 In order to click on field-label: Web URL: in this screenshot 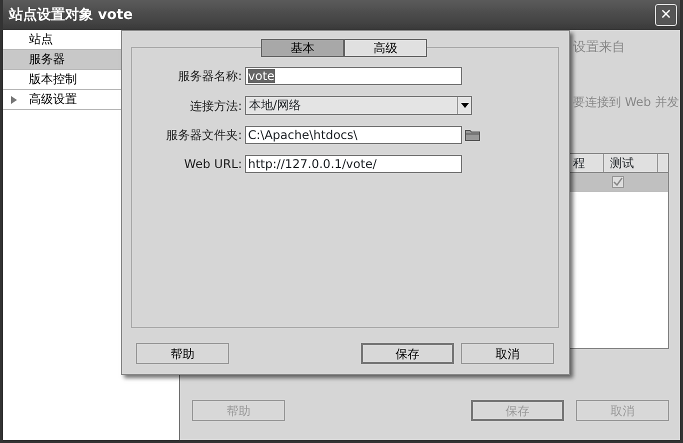, I will do `click(212, 164)`.